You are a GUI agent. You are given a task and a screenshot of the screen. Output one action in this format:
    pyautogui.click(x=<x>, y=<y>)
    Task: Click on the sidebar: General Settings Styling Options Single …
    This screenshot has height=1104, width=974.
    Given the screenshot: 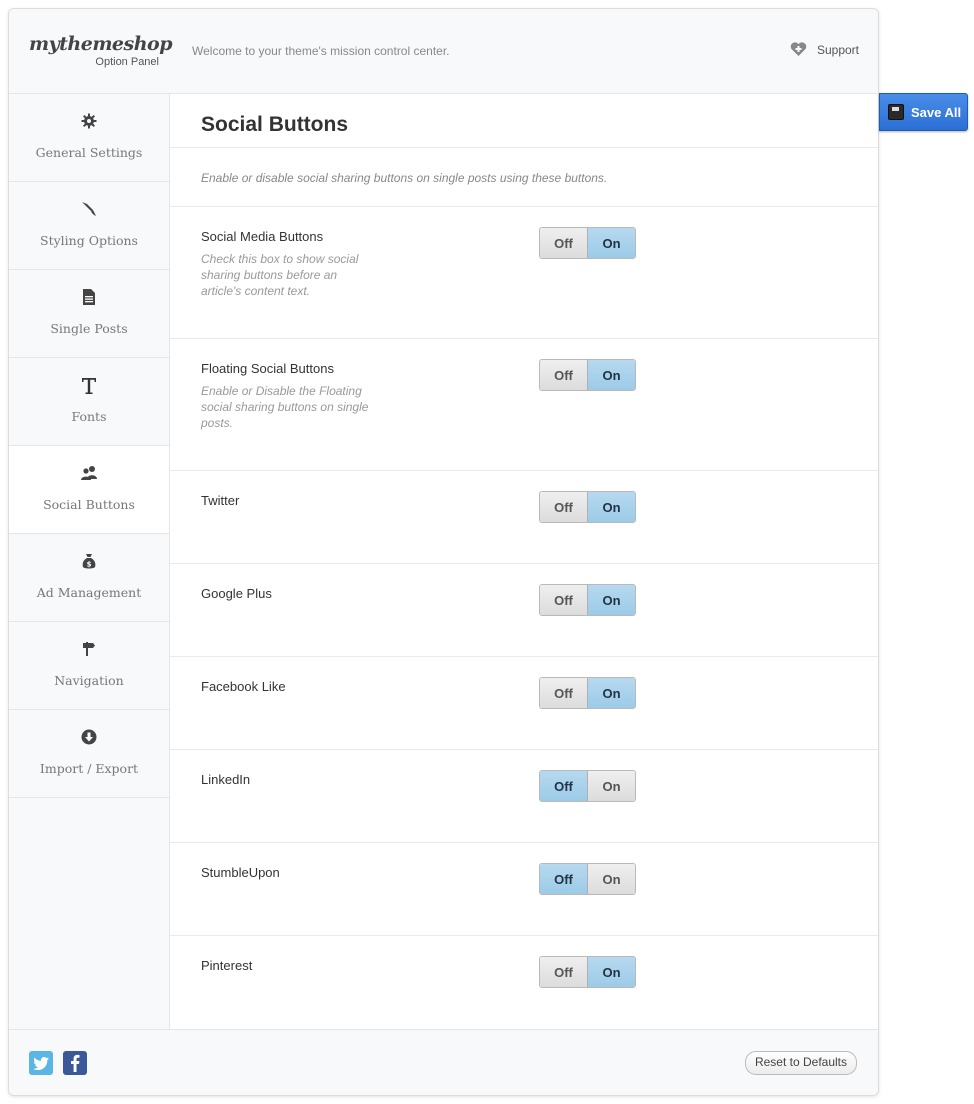 What is the action you would take?
    pyautogui.click(x=89, y=561)
    